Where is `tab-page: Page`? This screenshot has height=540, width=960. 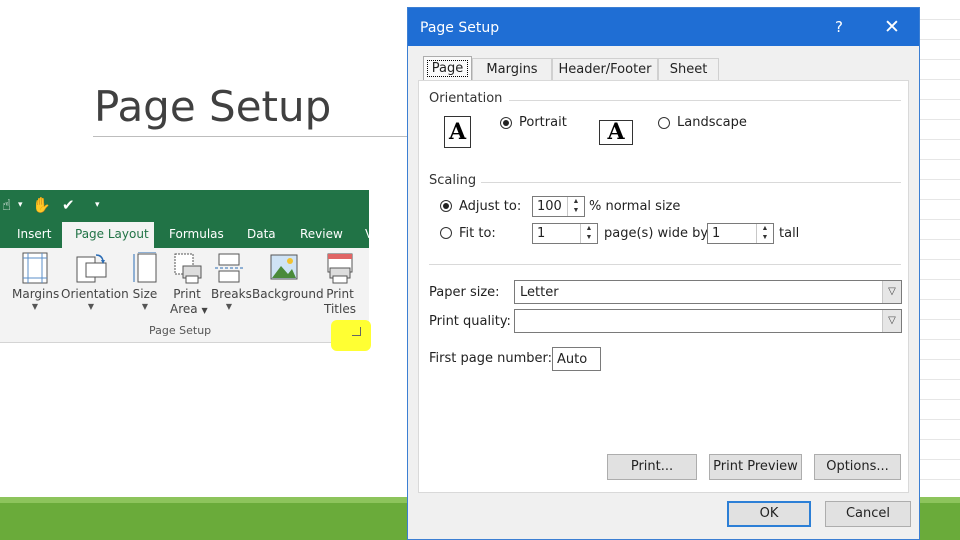
tab-page: Page is located at coordinates (447, 68).